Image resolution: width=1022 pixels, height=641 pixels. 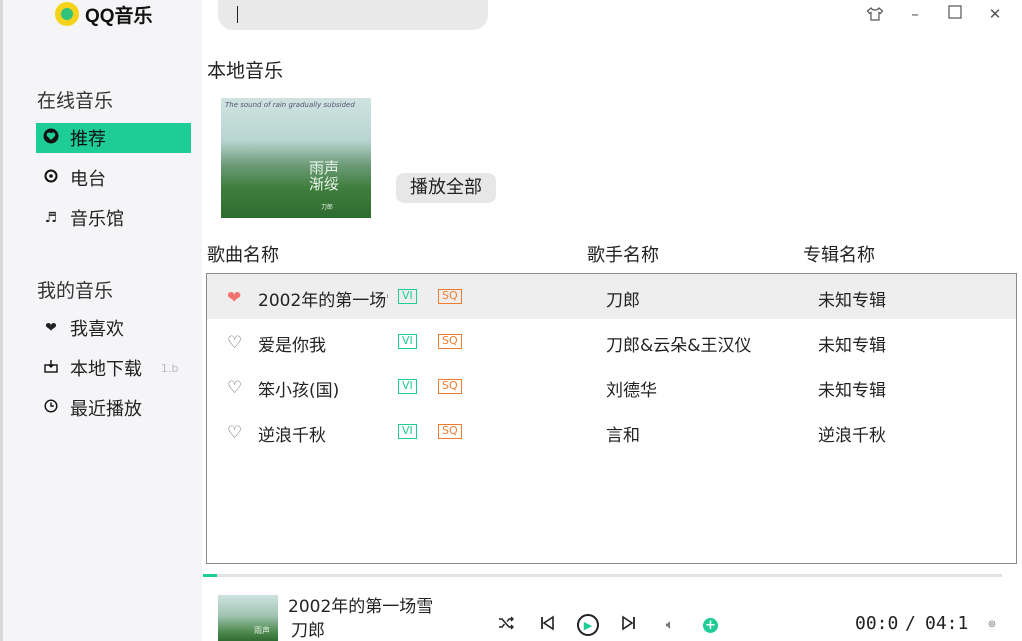 What do you see at coordinates (75, 101) in the screenshot?
I see `online-music-title: 在线音乐` at bounding box center [75, 101].